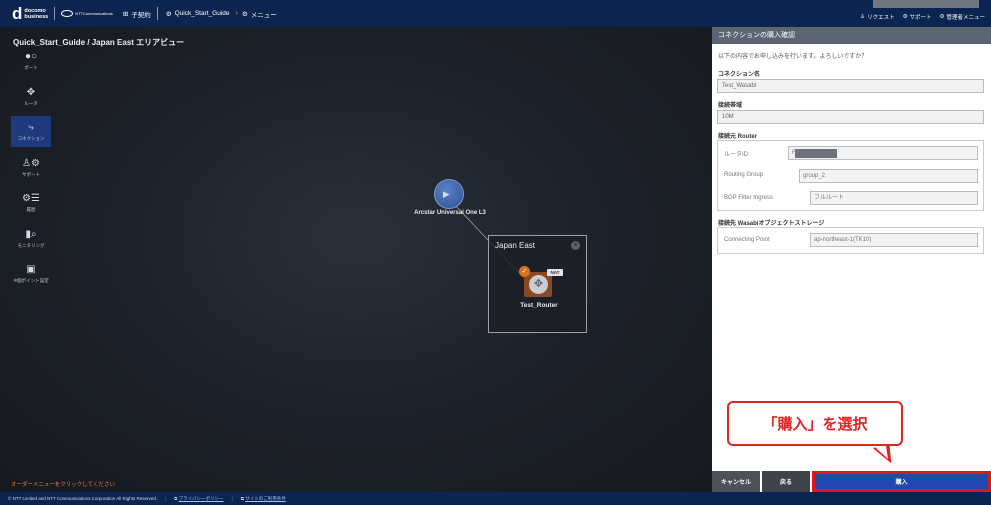  Describe the element at coordinates (748, 198) in the screenshot. I see `bgp-filter-label: BGP Filter Ingress` at that location.